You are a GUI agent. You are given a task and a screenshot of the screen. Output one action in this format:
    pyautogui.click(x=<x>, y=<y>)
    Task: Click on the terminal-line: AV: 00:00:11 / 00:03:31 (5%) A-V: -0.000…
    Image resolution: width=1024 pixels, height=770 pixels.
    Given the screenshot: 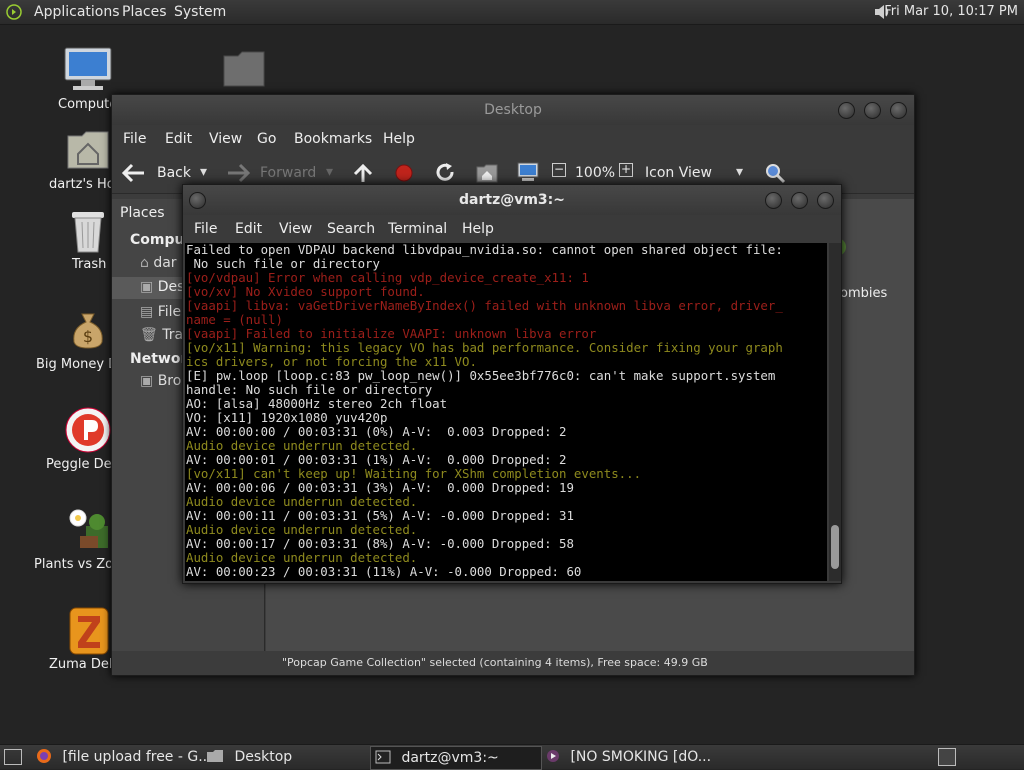 What is the action you would take?
    pyautogui.click(x=380, y=515)
    